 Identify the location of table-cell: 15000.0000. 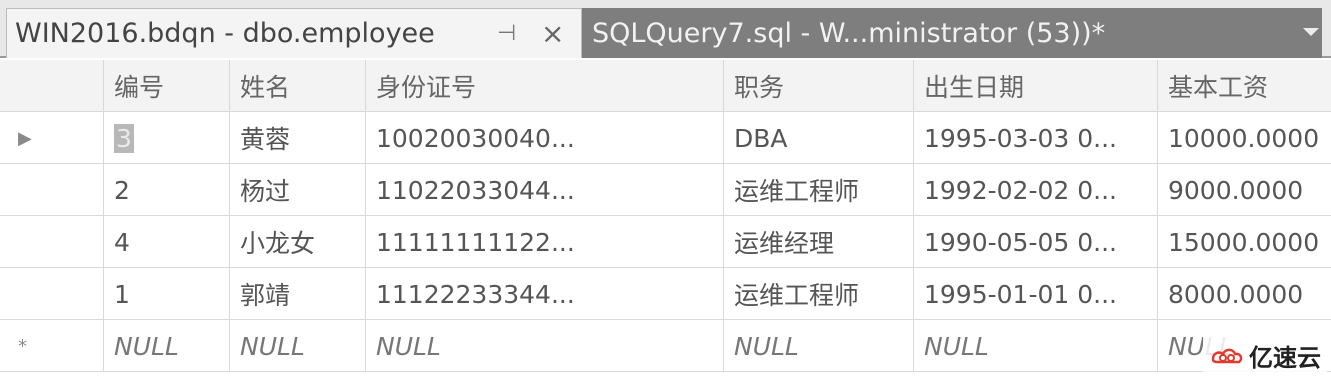
(1244, 242).